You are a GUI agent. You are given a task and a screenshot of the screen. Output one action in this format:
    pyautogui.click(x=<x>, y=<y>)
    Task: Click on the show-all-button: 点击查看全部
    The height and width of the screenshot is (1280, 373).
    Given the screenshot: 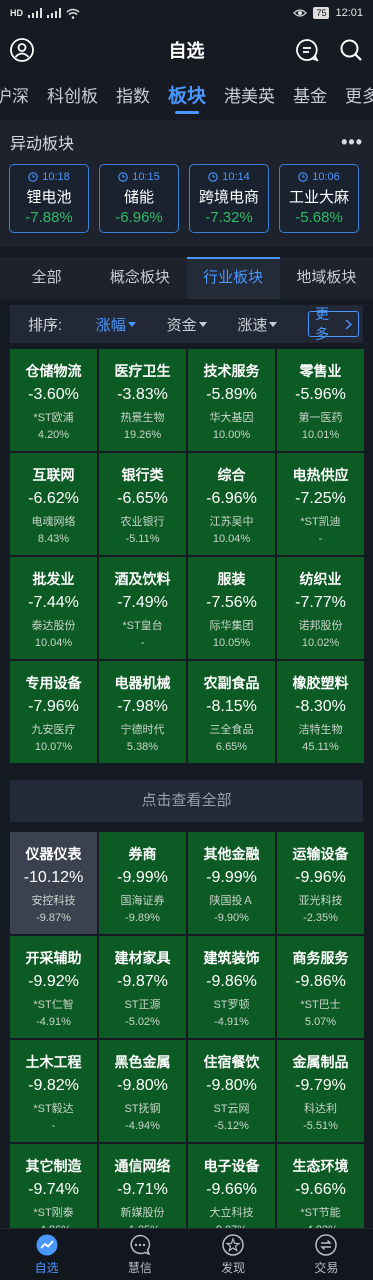 What is the action you would take?
    pyautogui.click(x=186, y=801)
    